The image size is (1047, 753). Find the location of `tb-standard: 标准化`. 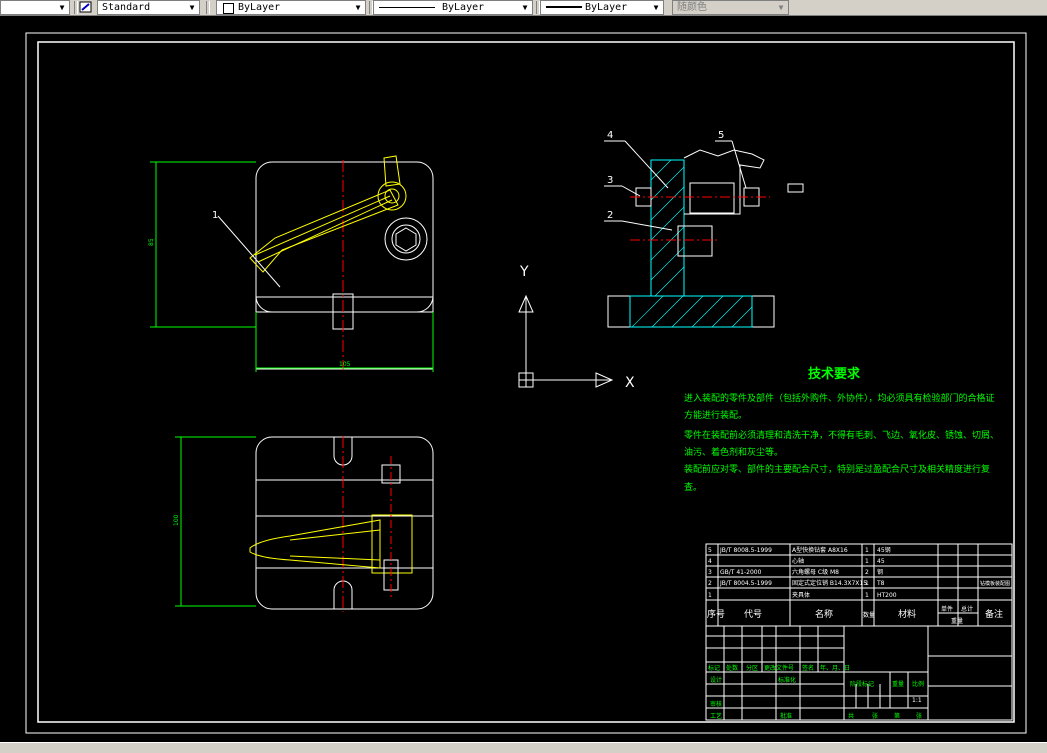

tb-standard: 标准化 is located at coordinates (787, 680).